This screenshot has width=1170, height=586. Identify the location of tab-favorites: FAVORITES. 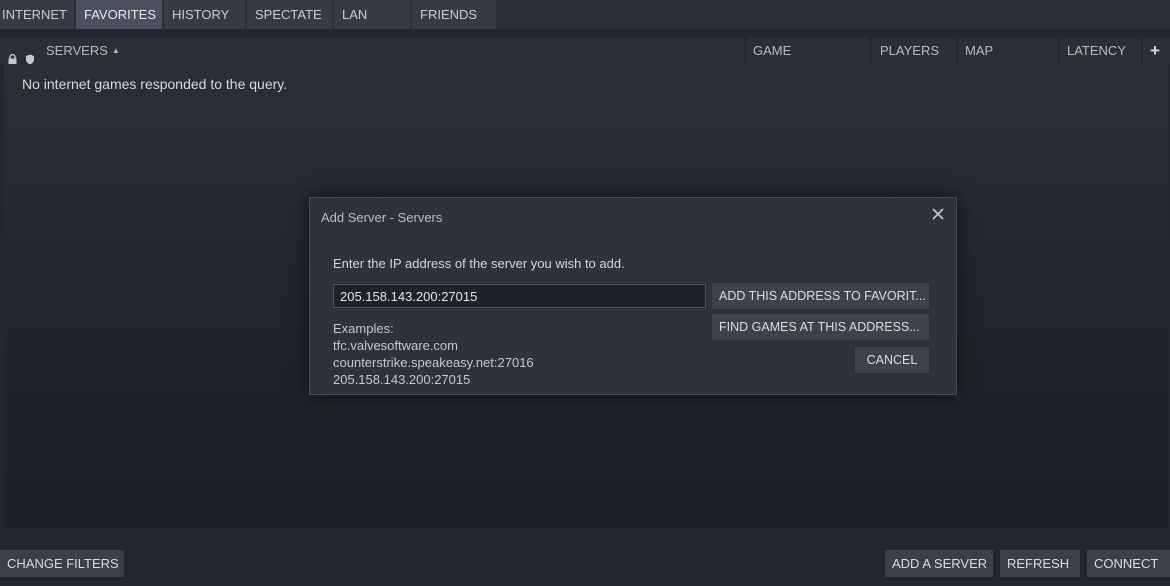
(119, 14).